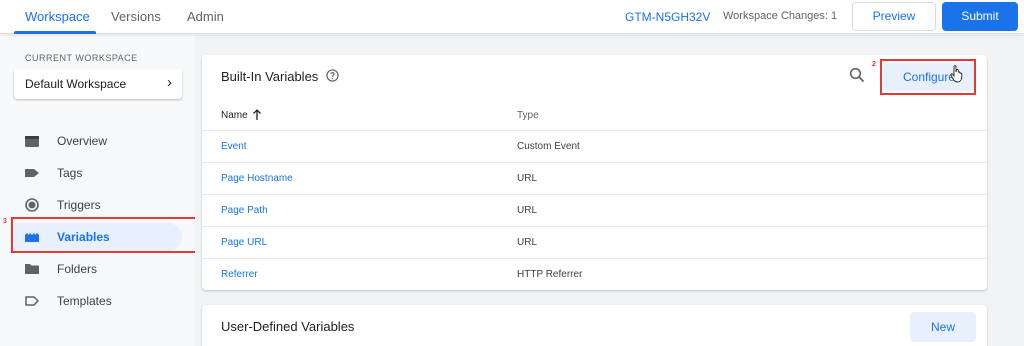 This screenshot has width=1024, height=346. Describe the element at coordinates (244, 242) in the screenshot. I see `variable-name-link: Page URL` at that location.